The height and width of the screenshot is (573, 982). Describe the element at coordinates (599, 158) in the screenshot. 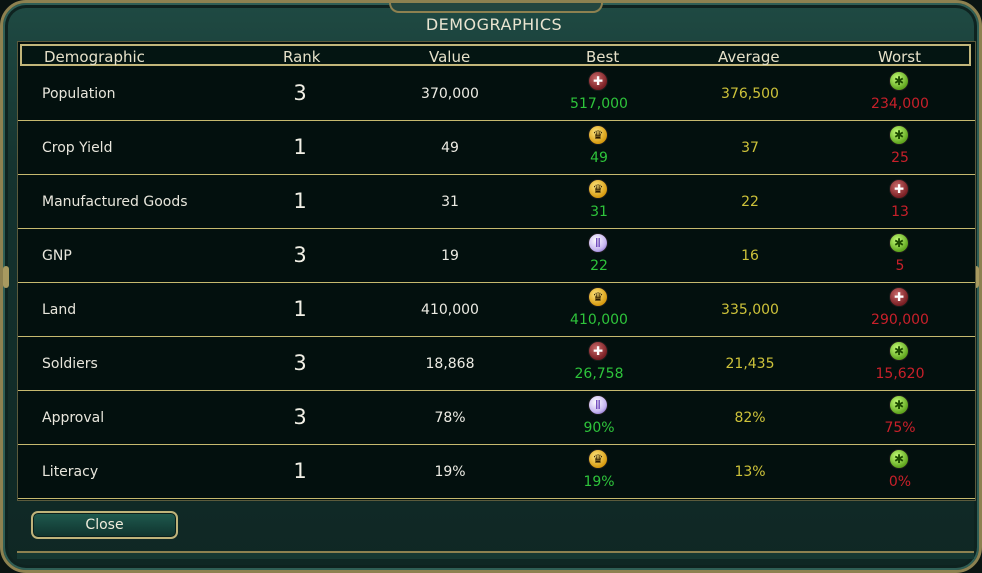

I see `best-value: 49` at that location.